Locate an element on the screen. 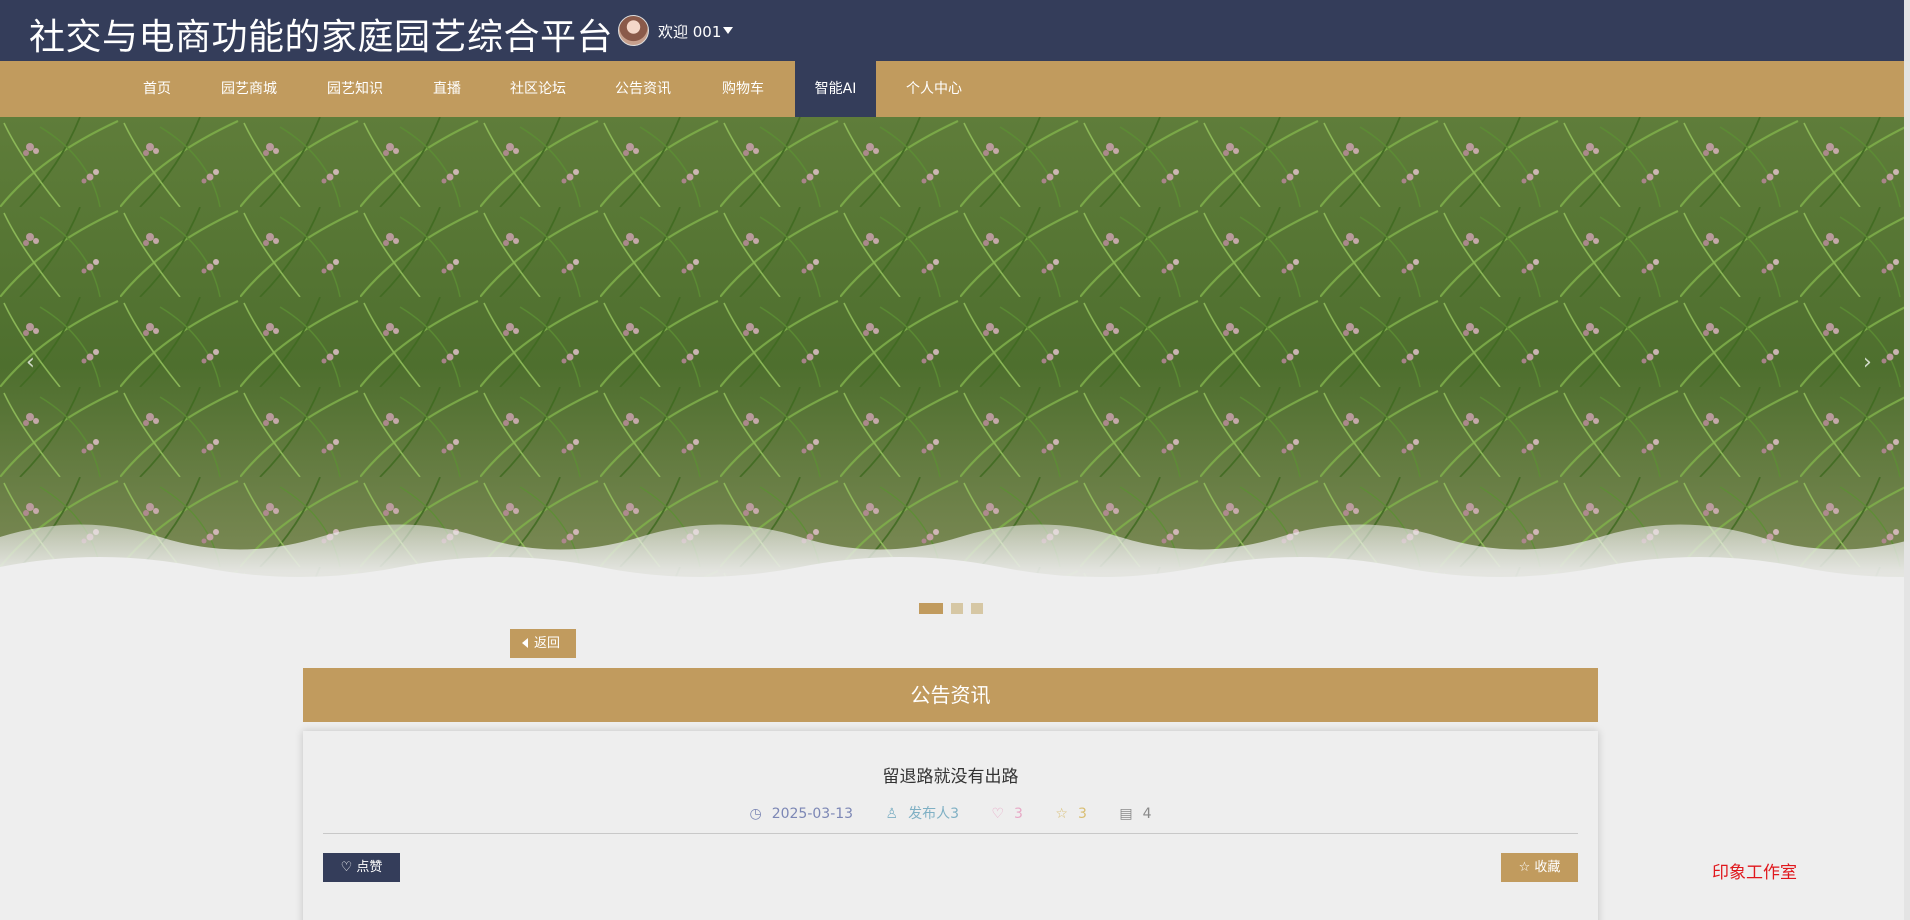 This screenshot has width=1910, height=920. heart-icon: ♡ is located at coordinates (346, 867).